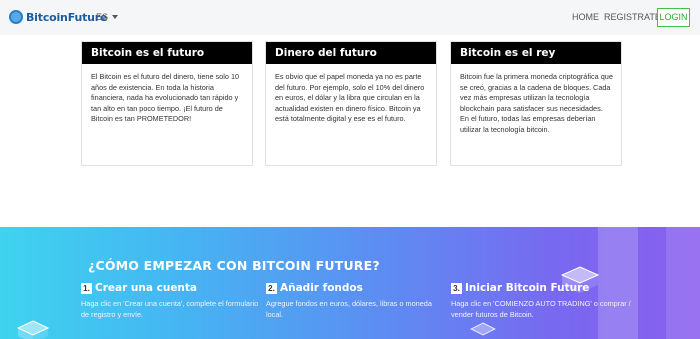  Describe the element at coordinates (146, 288) in the screenshot. I see `step-title: Crear una cuenta` at that location.